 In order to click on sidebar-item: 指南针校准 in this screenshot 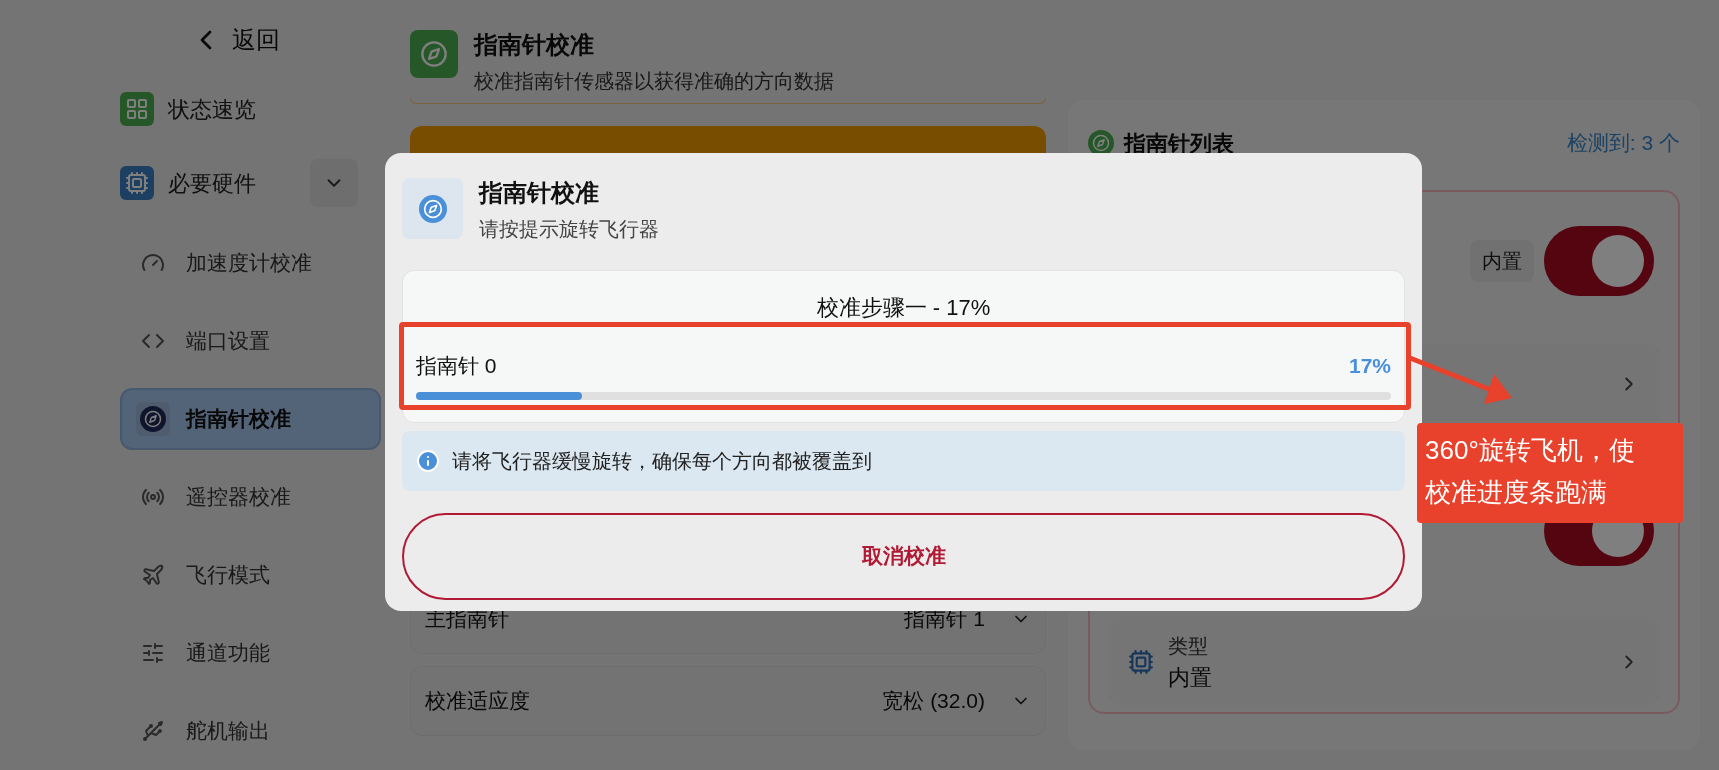, I will do `click(250, 419)`.